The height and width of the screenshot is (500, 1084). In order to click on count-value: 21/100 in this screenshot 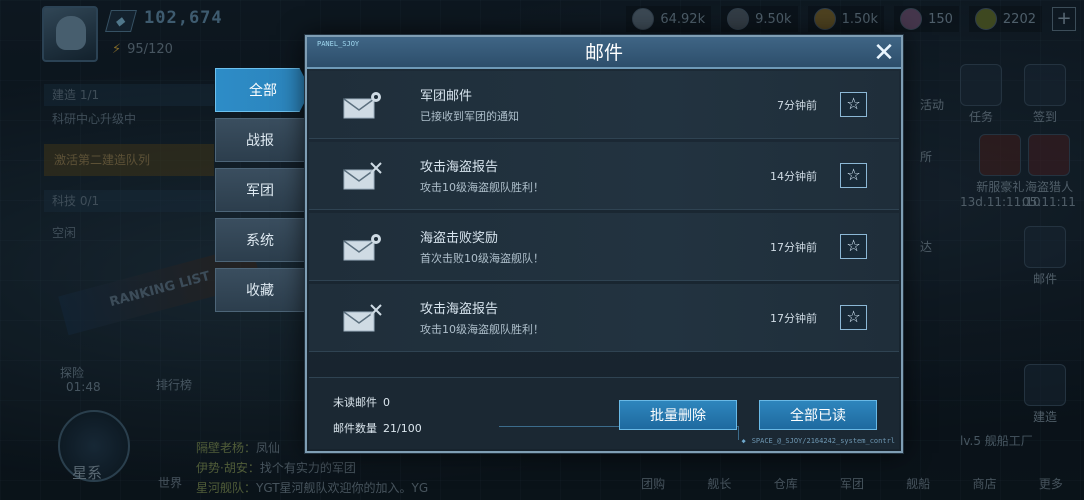, I will do `click(402, 428)`.